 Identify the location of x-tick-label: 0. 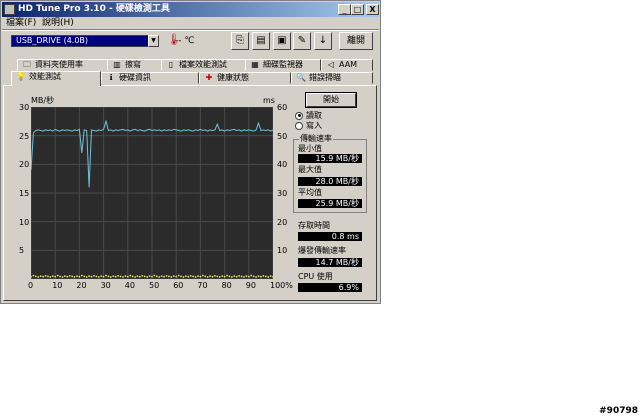
(31, 285).